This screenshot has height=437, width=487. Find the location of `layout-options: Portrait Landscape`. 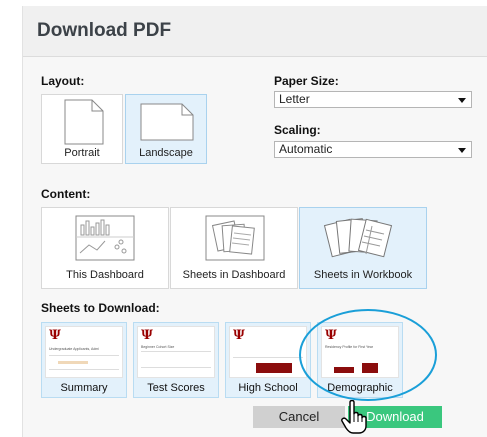

layout-options: Portrait Landscape is located at coordinates (125, 129).